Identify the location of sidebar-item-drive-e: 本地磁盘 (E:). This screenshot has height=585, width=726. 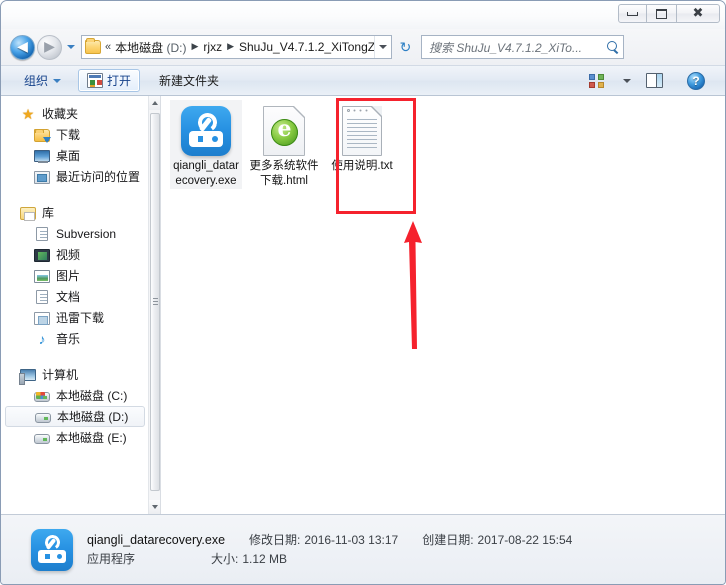
(75, 437).